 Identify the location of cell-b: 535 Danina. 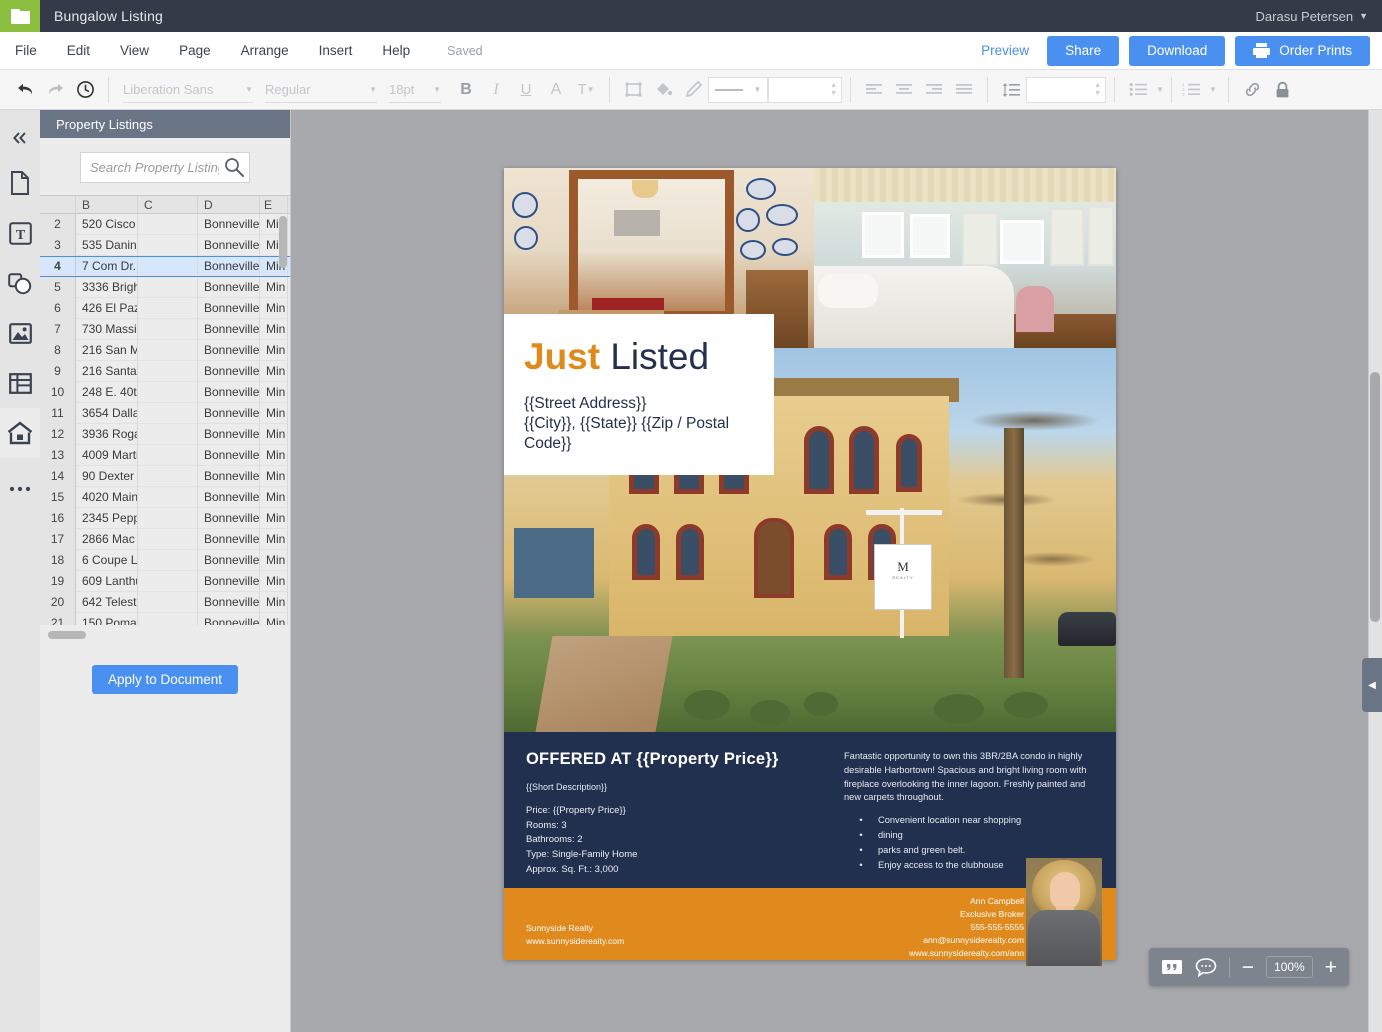
(107, 245).